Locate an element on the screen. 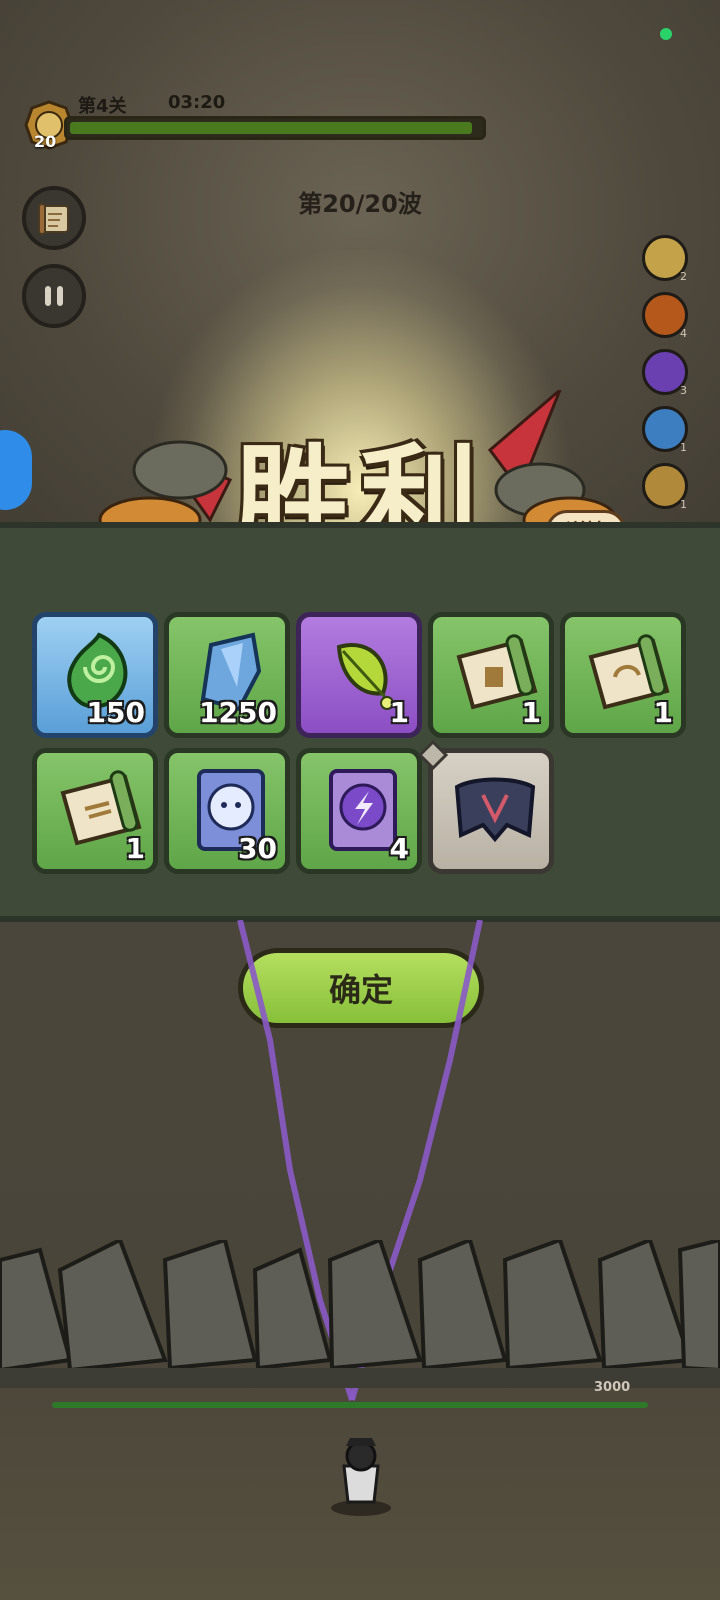 This screenshot has width=720, height=1600. reward-tile: 30 is located at coordinates (227, 811).